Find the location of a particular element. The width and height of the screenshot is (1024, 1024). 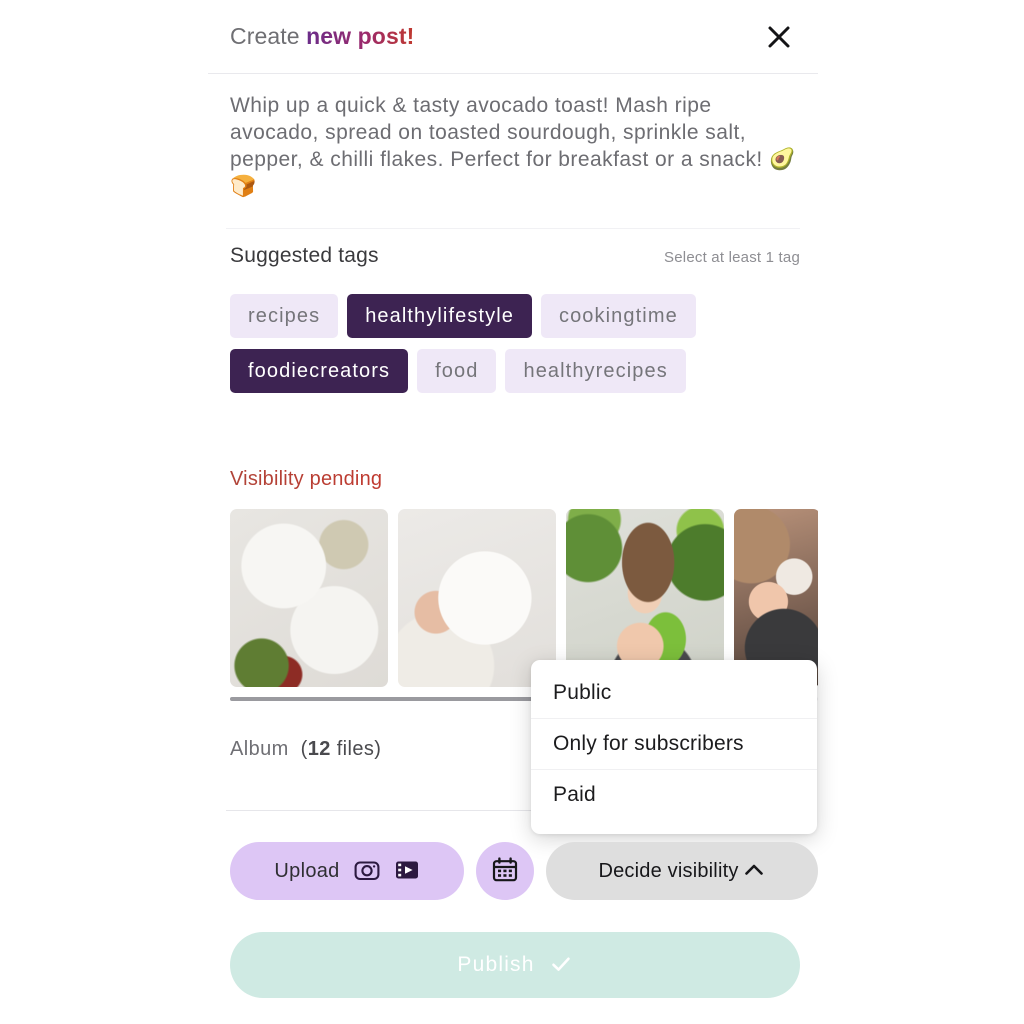

tag-recipes: recipes is located at coordinates (284, 316).